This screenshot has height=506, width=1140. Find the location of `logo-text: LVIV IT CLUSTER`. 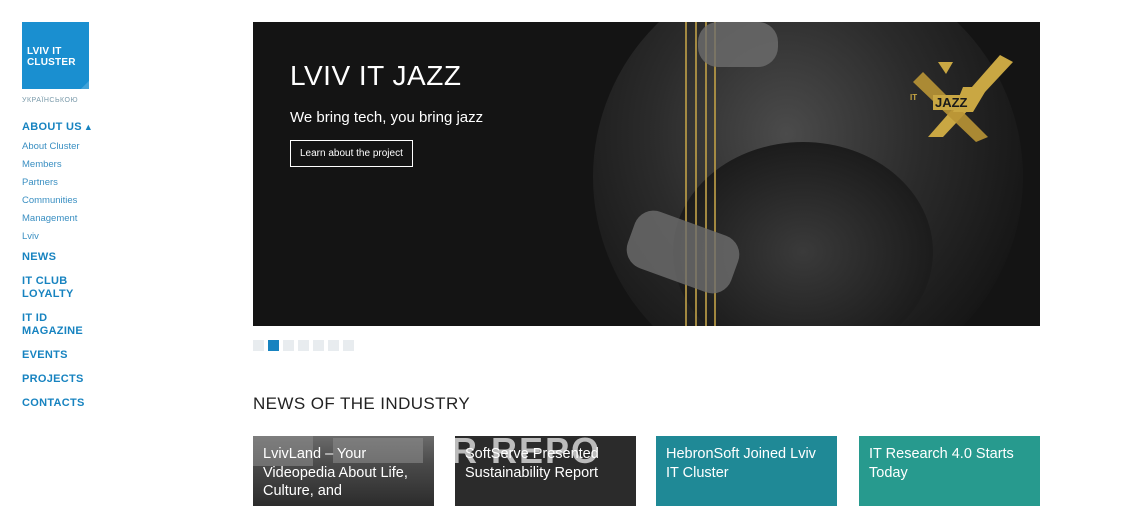

logo-text: LVIV IT CLUSTER is located at coordinates (51, 57).